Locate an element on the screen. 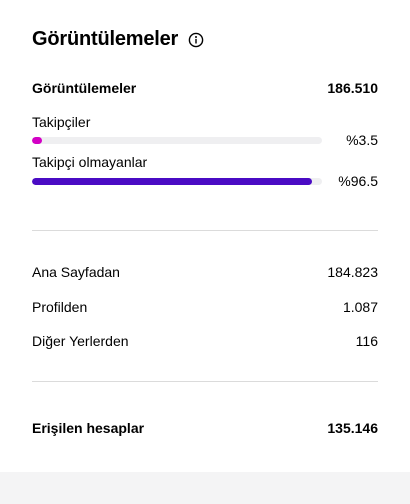  reached-accounts-label: Erişilen hesaplar is located at coordinates (88, 428).